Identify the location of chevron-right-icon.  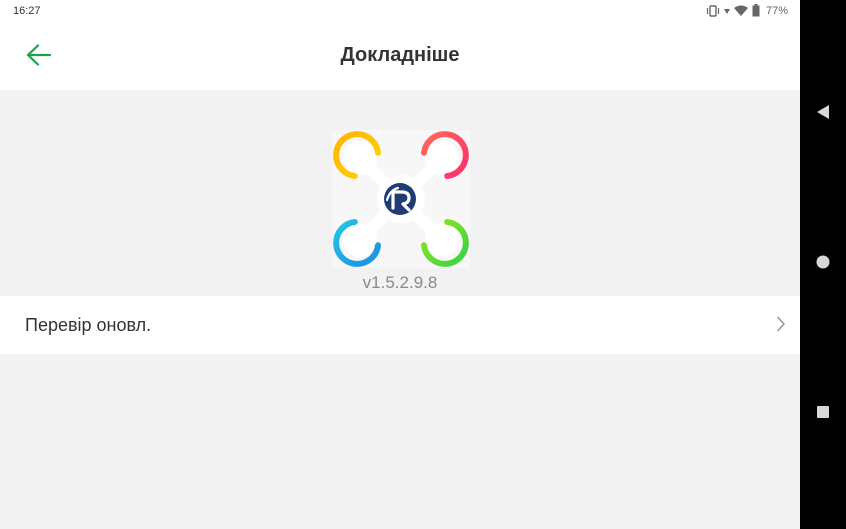
(781, 326).